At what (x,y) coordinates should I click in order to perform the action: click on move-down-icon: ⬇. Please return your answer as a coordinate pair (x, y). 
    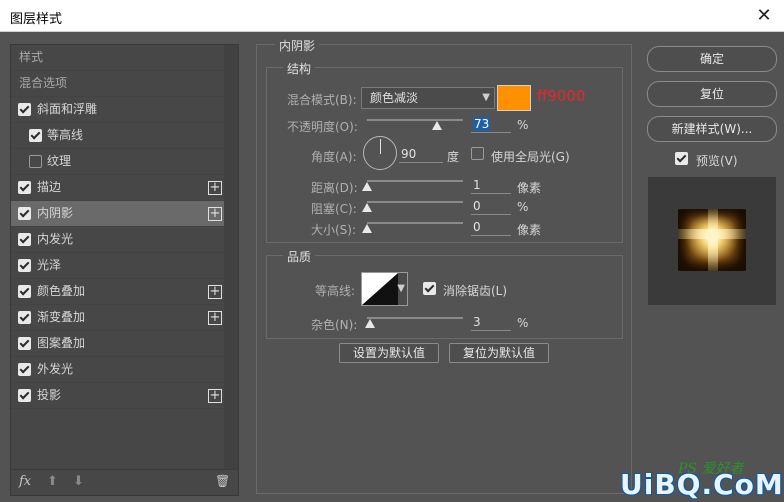
    Looking at the image, I should click on (78, 481).